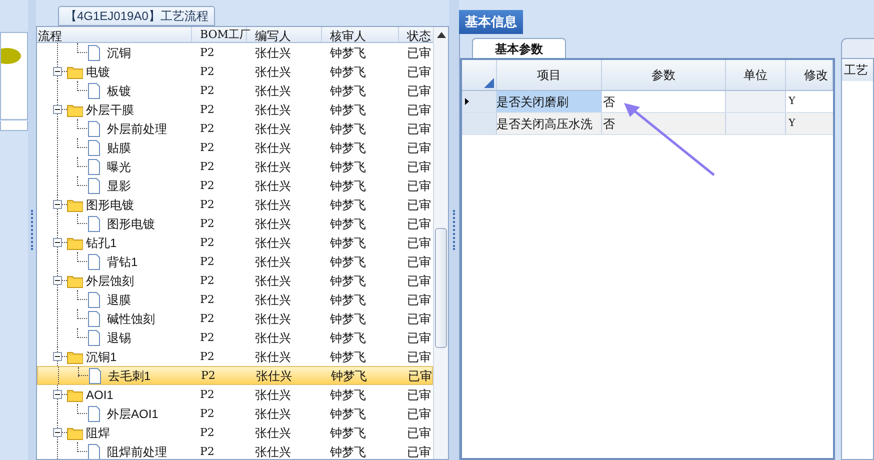 The image size is (874, 460). What do you see at coordinates (137, 16) in the screenshot?
I see `panel-title-tab: 【4G1EJ019A0】工艺流程` at bounding box center [137, 16].